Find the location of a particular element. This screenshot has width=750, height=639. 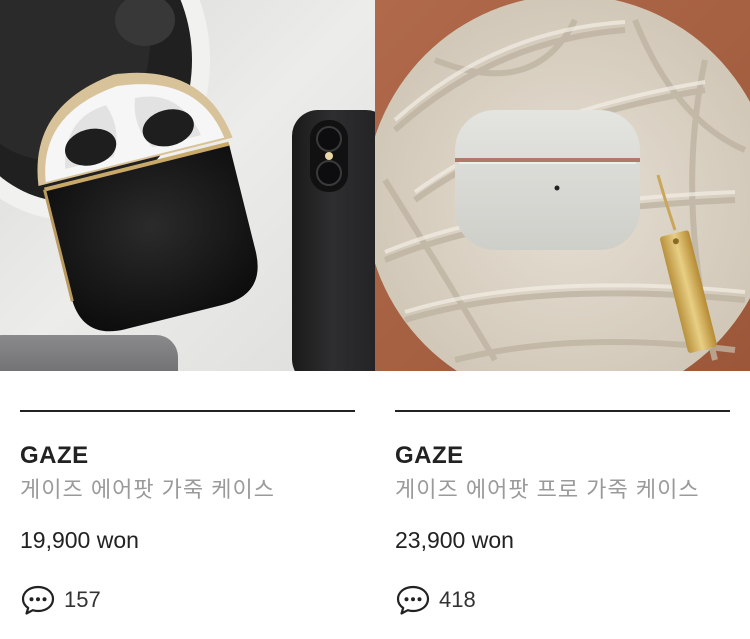

review-count: 418 is located at coordinates (457, 599).